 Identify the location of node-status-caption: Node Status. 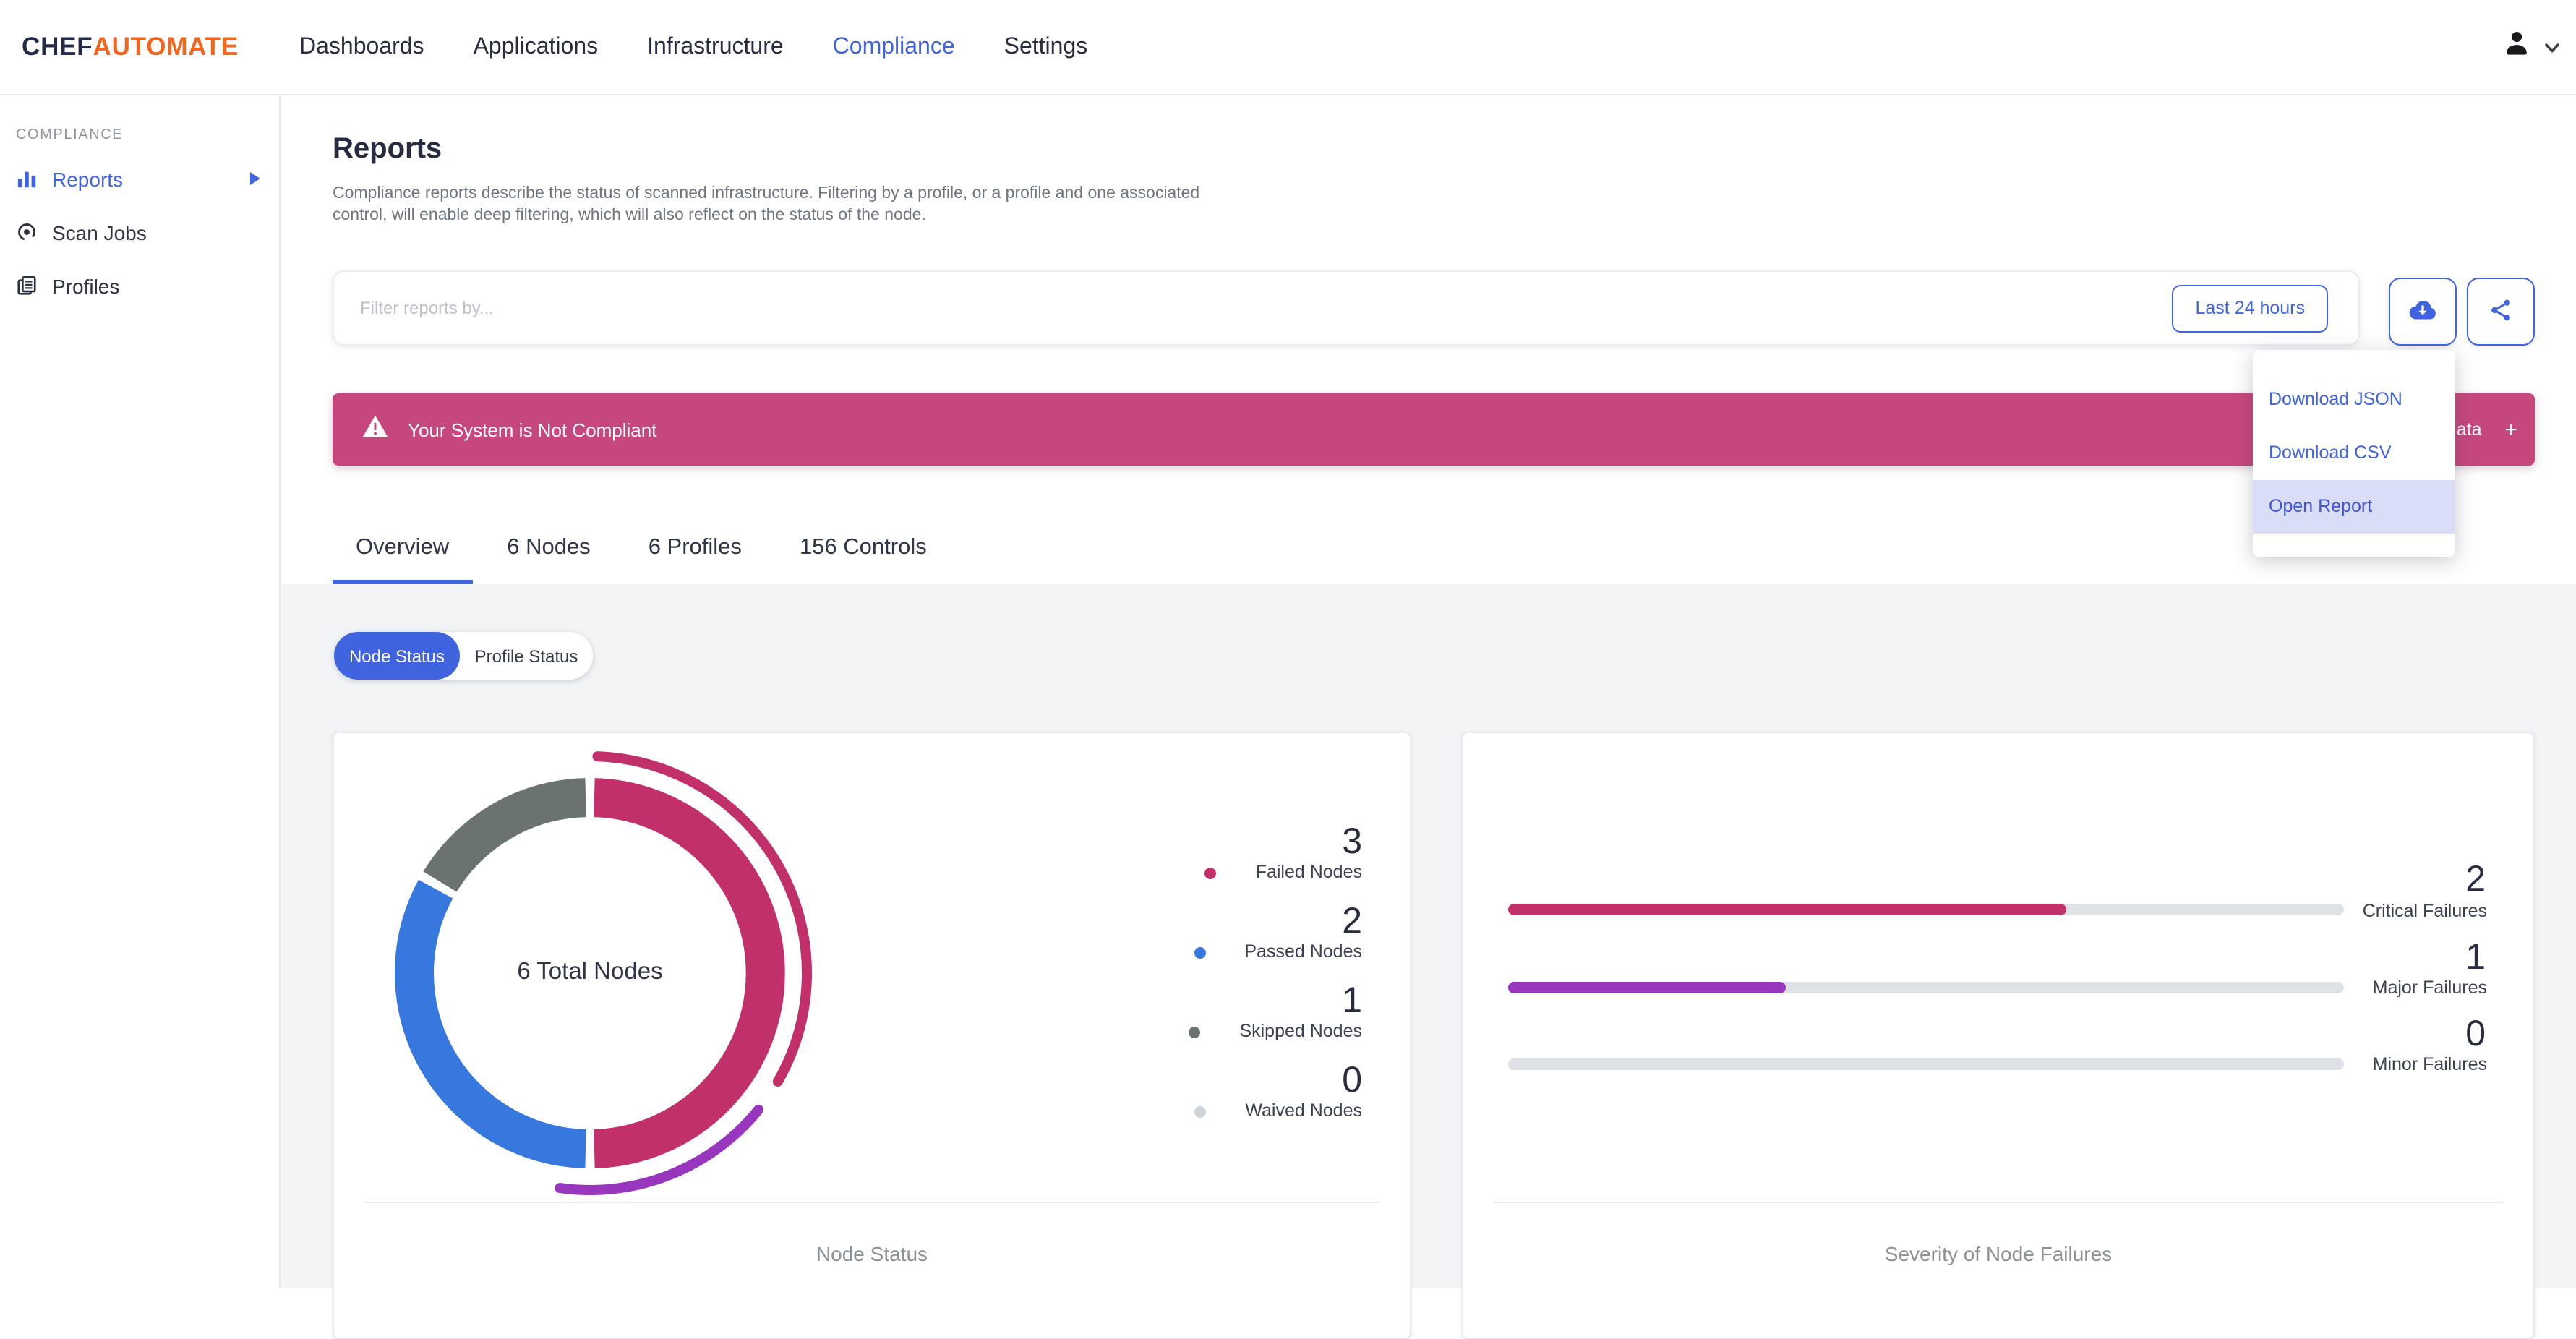
(872, 1253).